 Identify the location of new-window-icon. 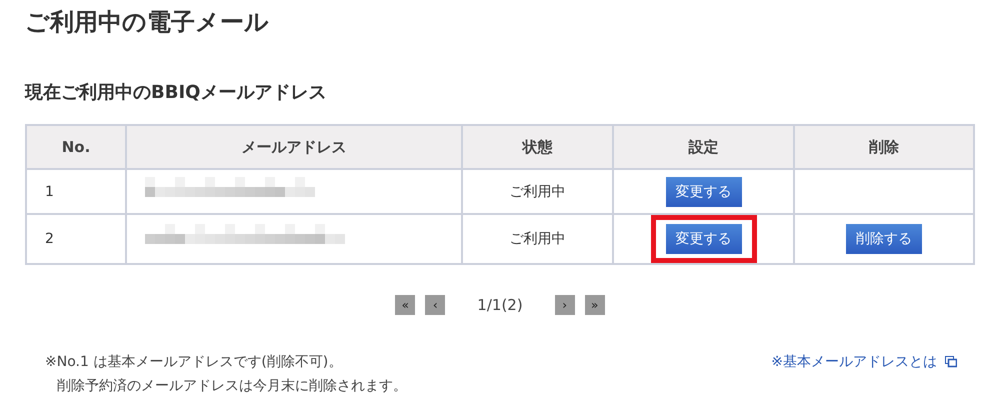
(951, 362).